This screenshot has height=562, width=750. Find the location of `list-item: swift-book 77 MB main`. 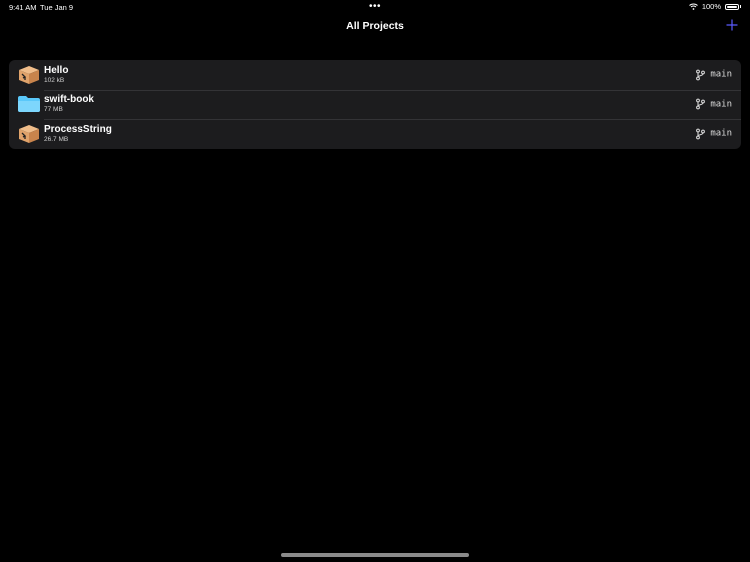

list-item: swift-book 77 MB main is located at coordinates (375, 104).